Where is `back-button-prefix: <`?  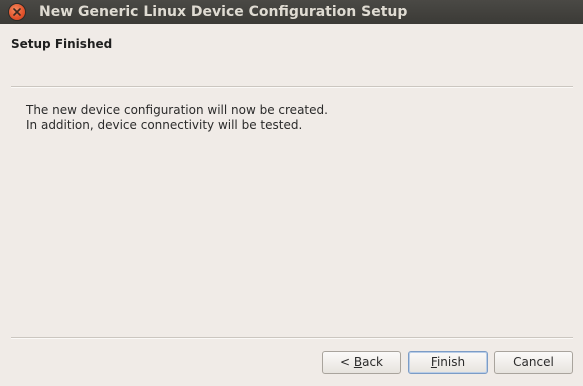
back-button-prefix: < is located at coordinates (346, 362).